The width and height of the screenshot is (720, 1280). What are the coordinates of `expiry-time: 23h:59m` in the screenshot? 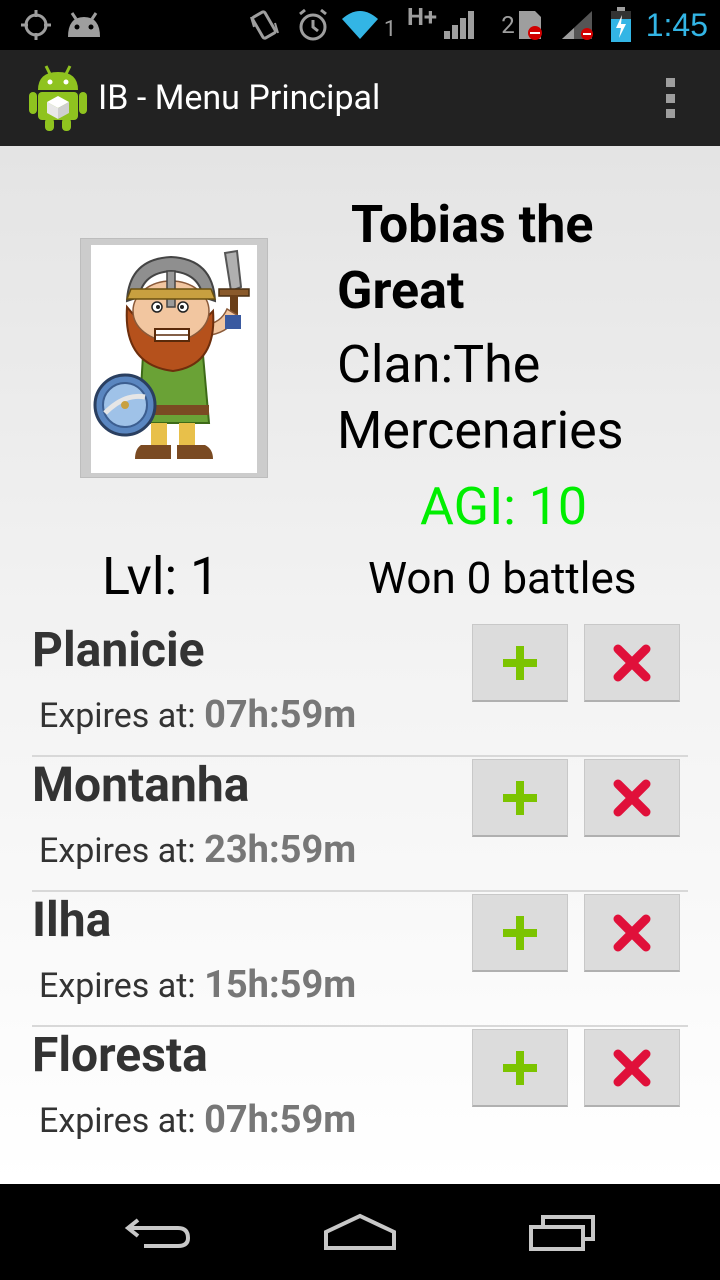 It's located at (280, 850).